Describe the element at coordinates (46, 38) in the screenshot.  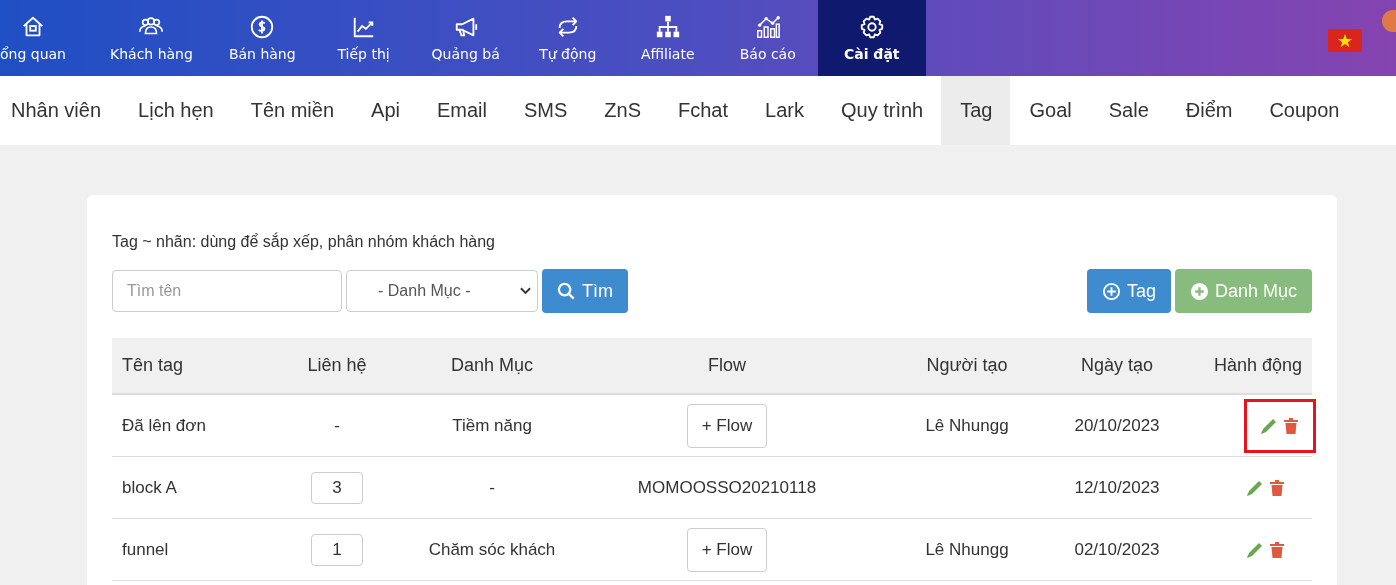
I see `top-nav-item: ổng quan` at that location.